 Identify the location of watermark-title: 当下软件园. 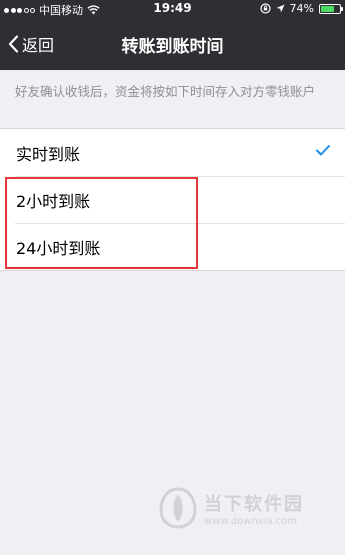
(254, 504).